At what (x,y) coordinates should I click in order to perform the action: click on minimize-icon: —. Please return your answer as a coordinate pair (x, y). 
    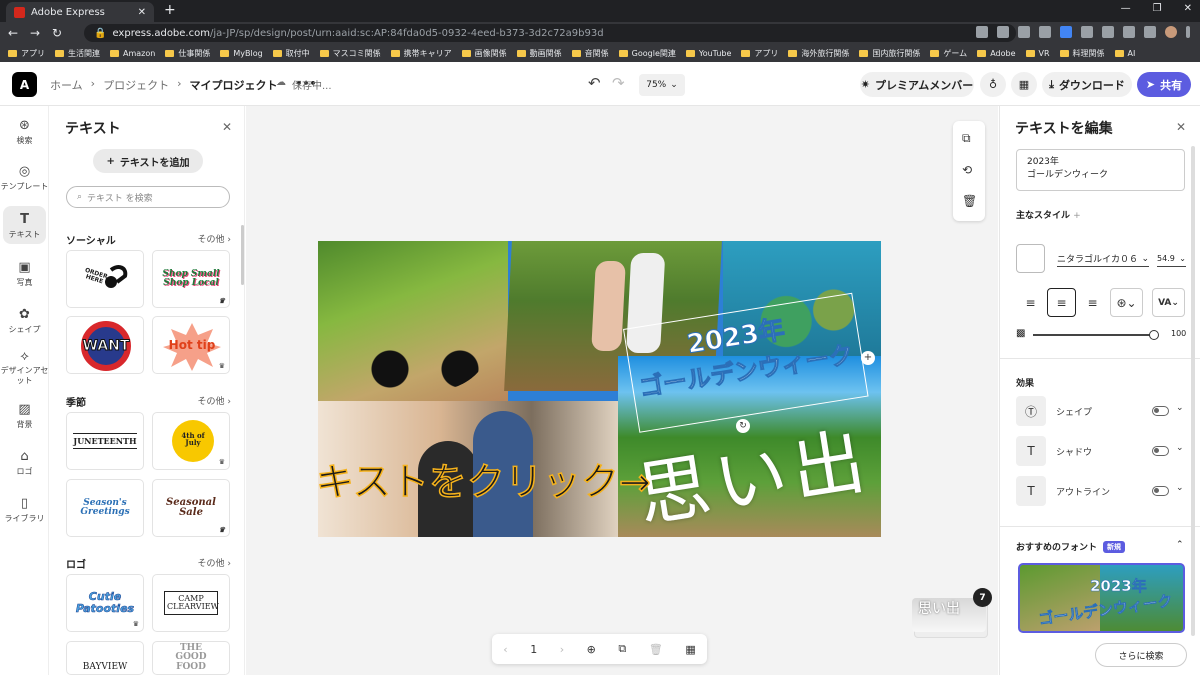
    Looking at the image, I should click on (1126, 8).